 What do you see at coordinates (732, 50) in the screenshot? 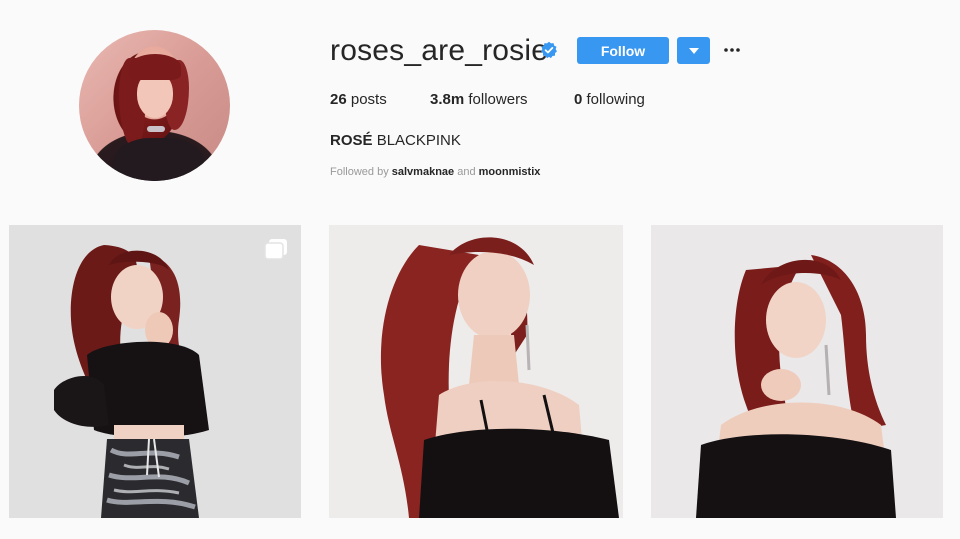
I see `more-options-icon` at bounding box center [732, 50].